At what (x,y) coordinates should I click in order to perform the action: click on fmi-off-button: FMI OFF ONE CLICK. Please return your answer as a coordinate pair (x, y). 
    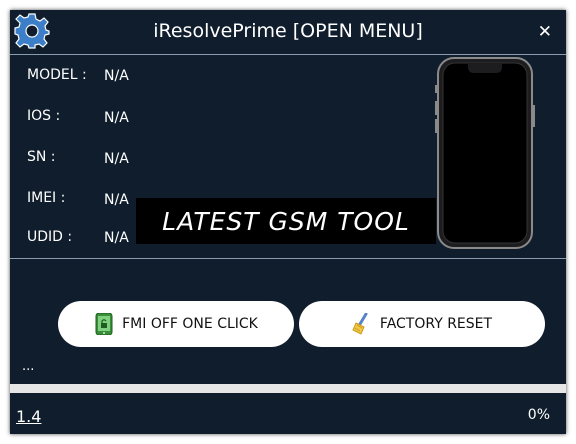
    Looking at the image, I should click on (176, 324).